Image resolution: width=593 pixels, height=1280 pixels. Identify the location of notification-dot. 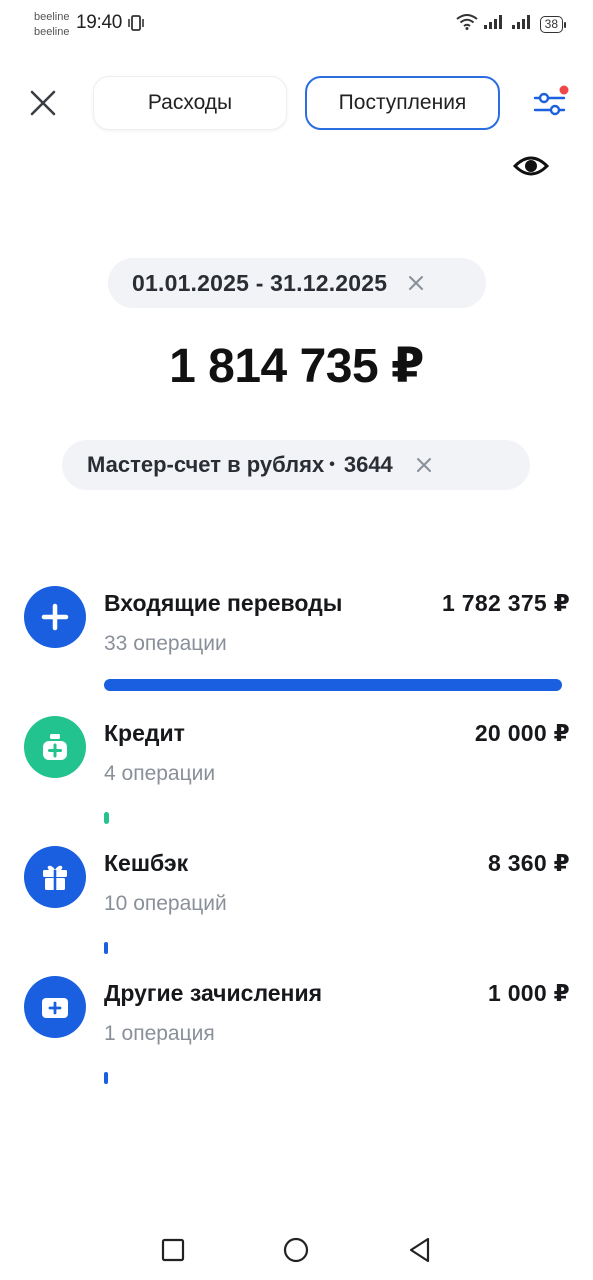
(564, 90).